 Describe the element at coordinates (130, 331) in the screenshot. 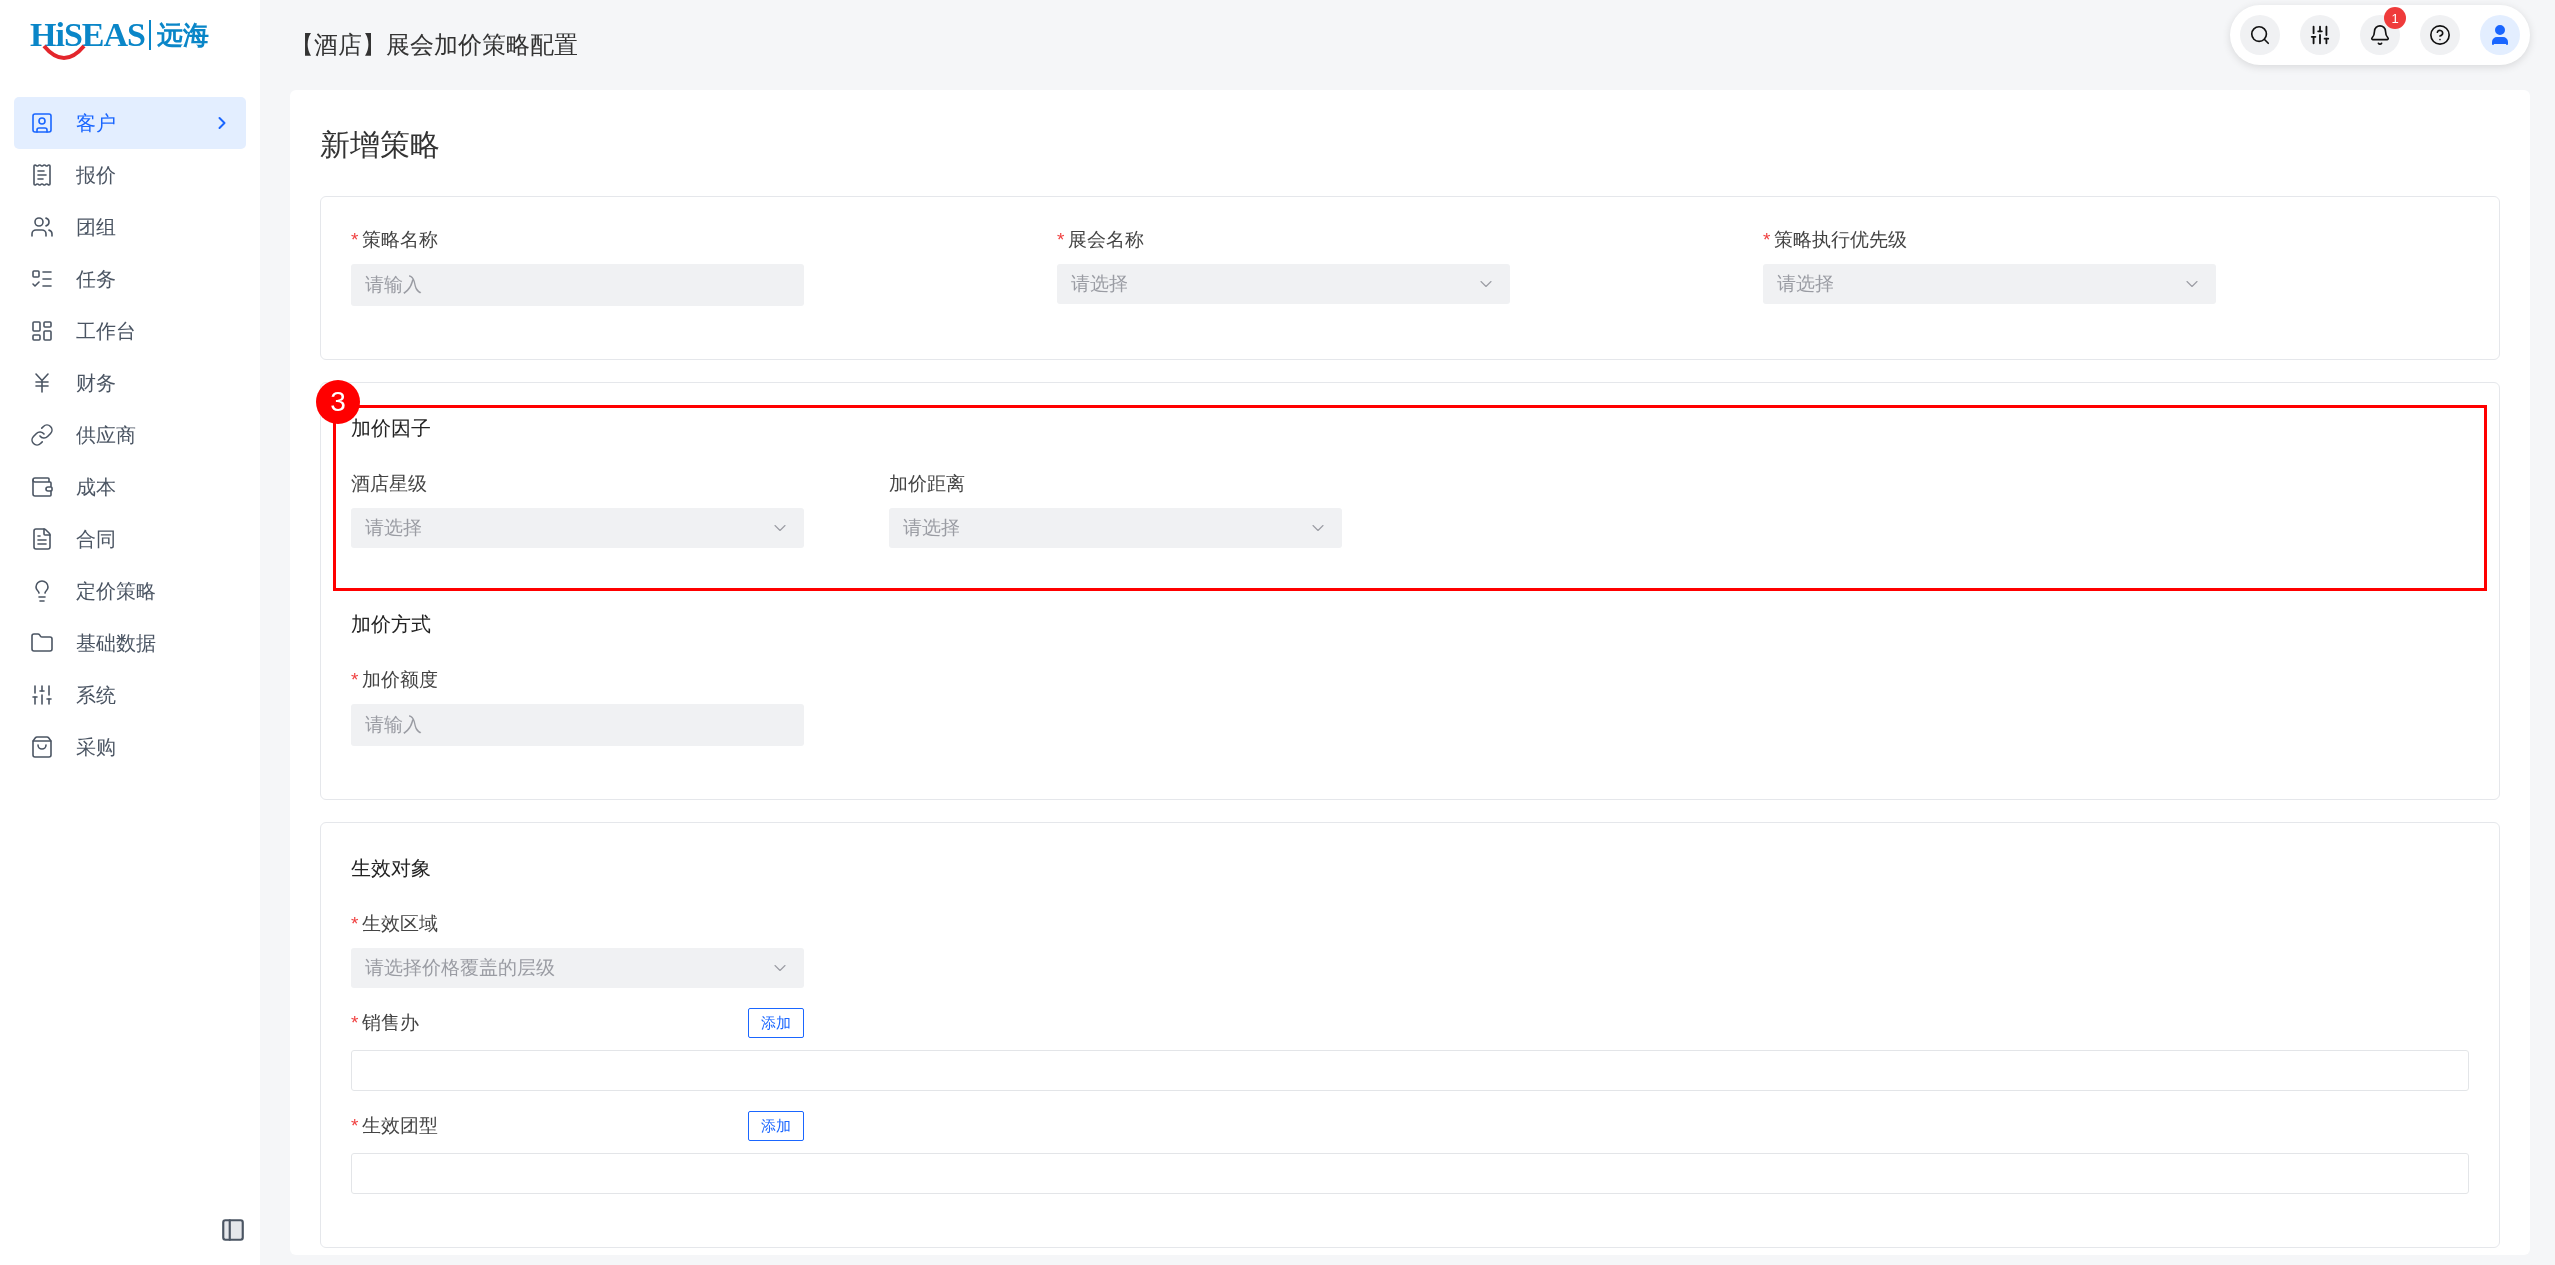

I see `sidebar-item: 工作台` at that location.